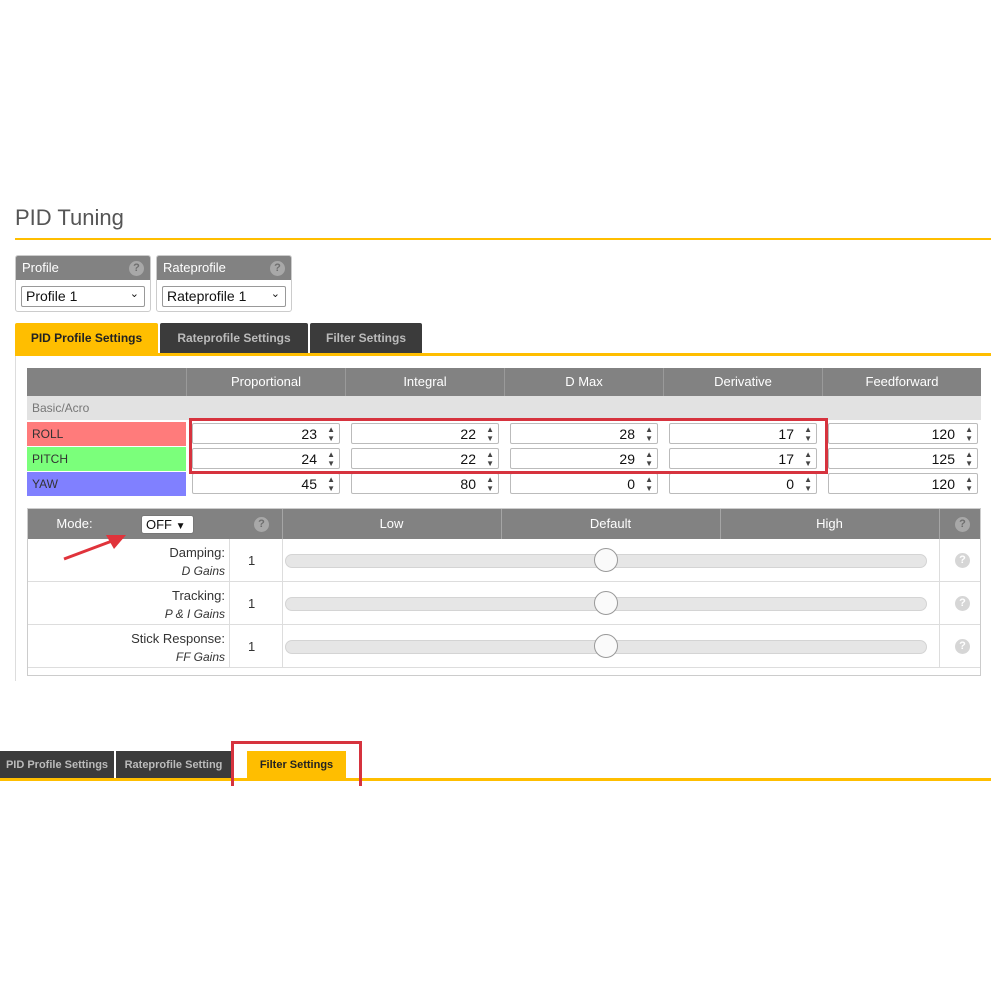 This screenshot has height=991, width=991. Describe the element at coordinates (495, 779) in the screenshot. I see `bottom-tab-divider` at that location.